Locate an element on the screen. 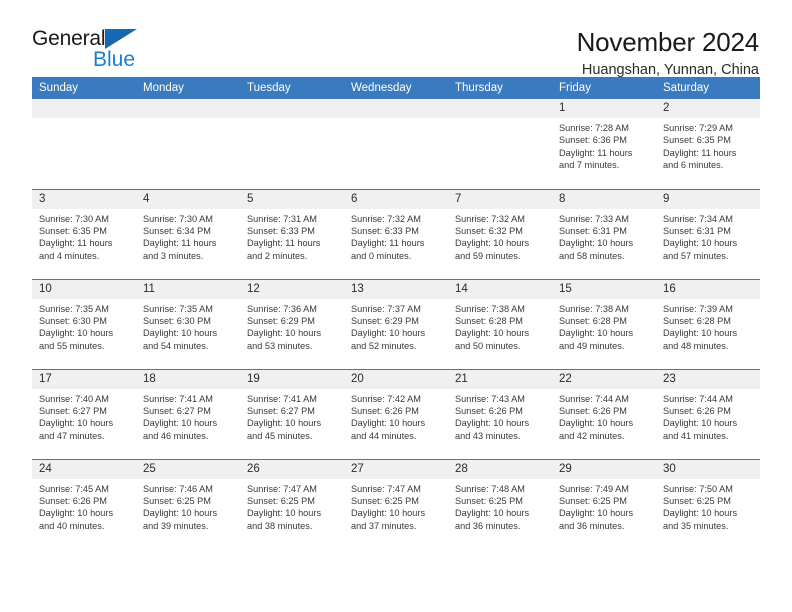 The image size is (792, 612). sunset-text: Sunset: 6:27 PM is located at coordinates (177, 410).